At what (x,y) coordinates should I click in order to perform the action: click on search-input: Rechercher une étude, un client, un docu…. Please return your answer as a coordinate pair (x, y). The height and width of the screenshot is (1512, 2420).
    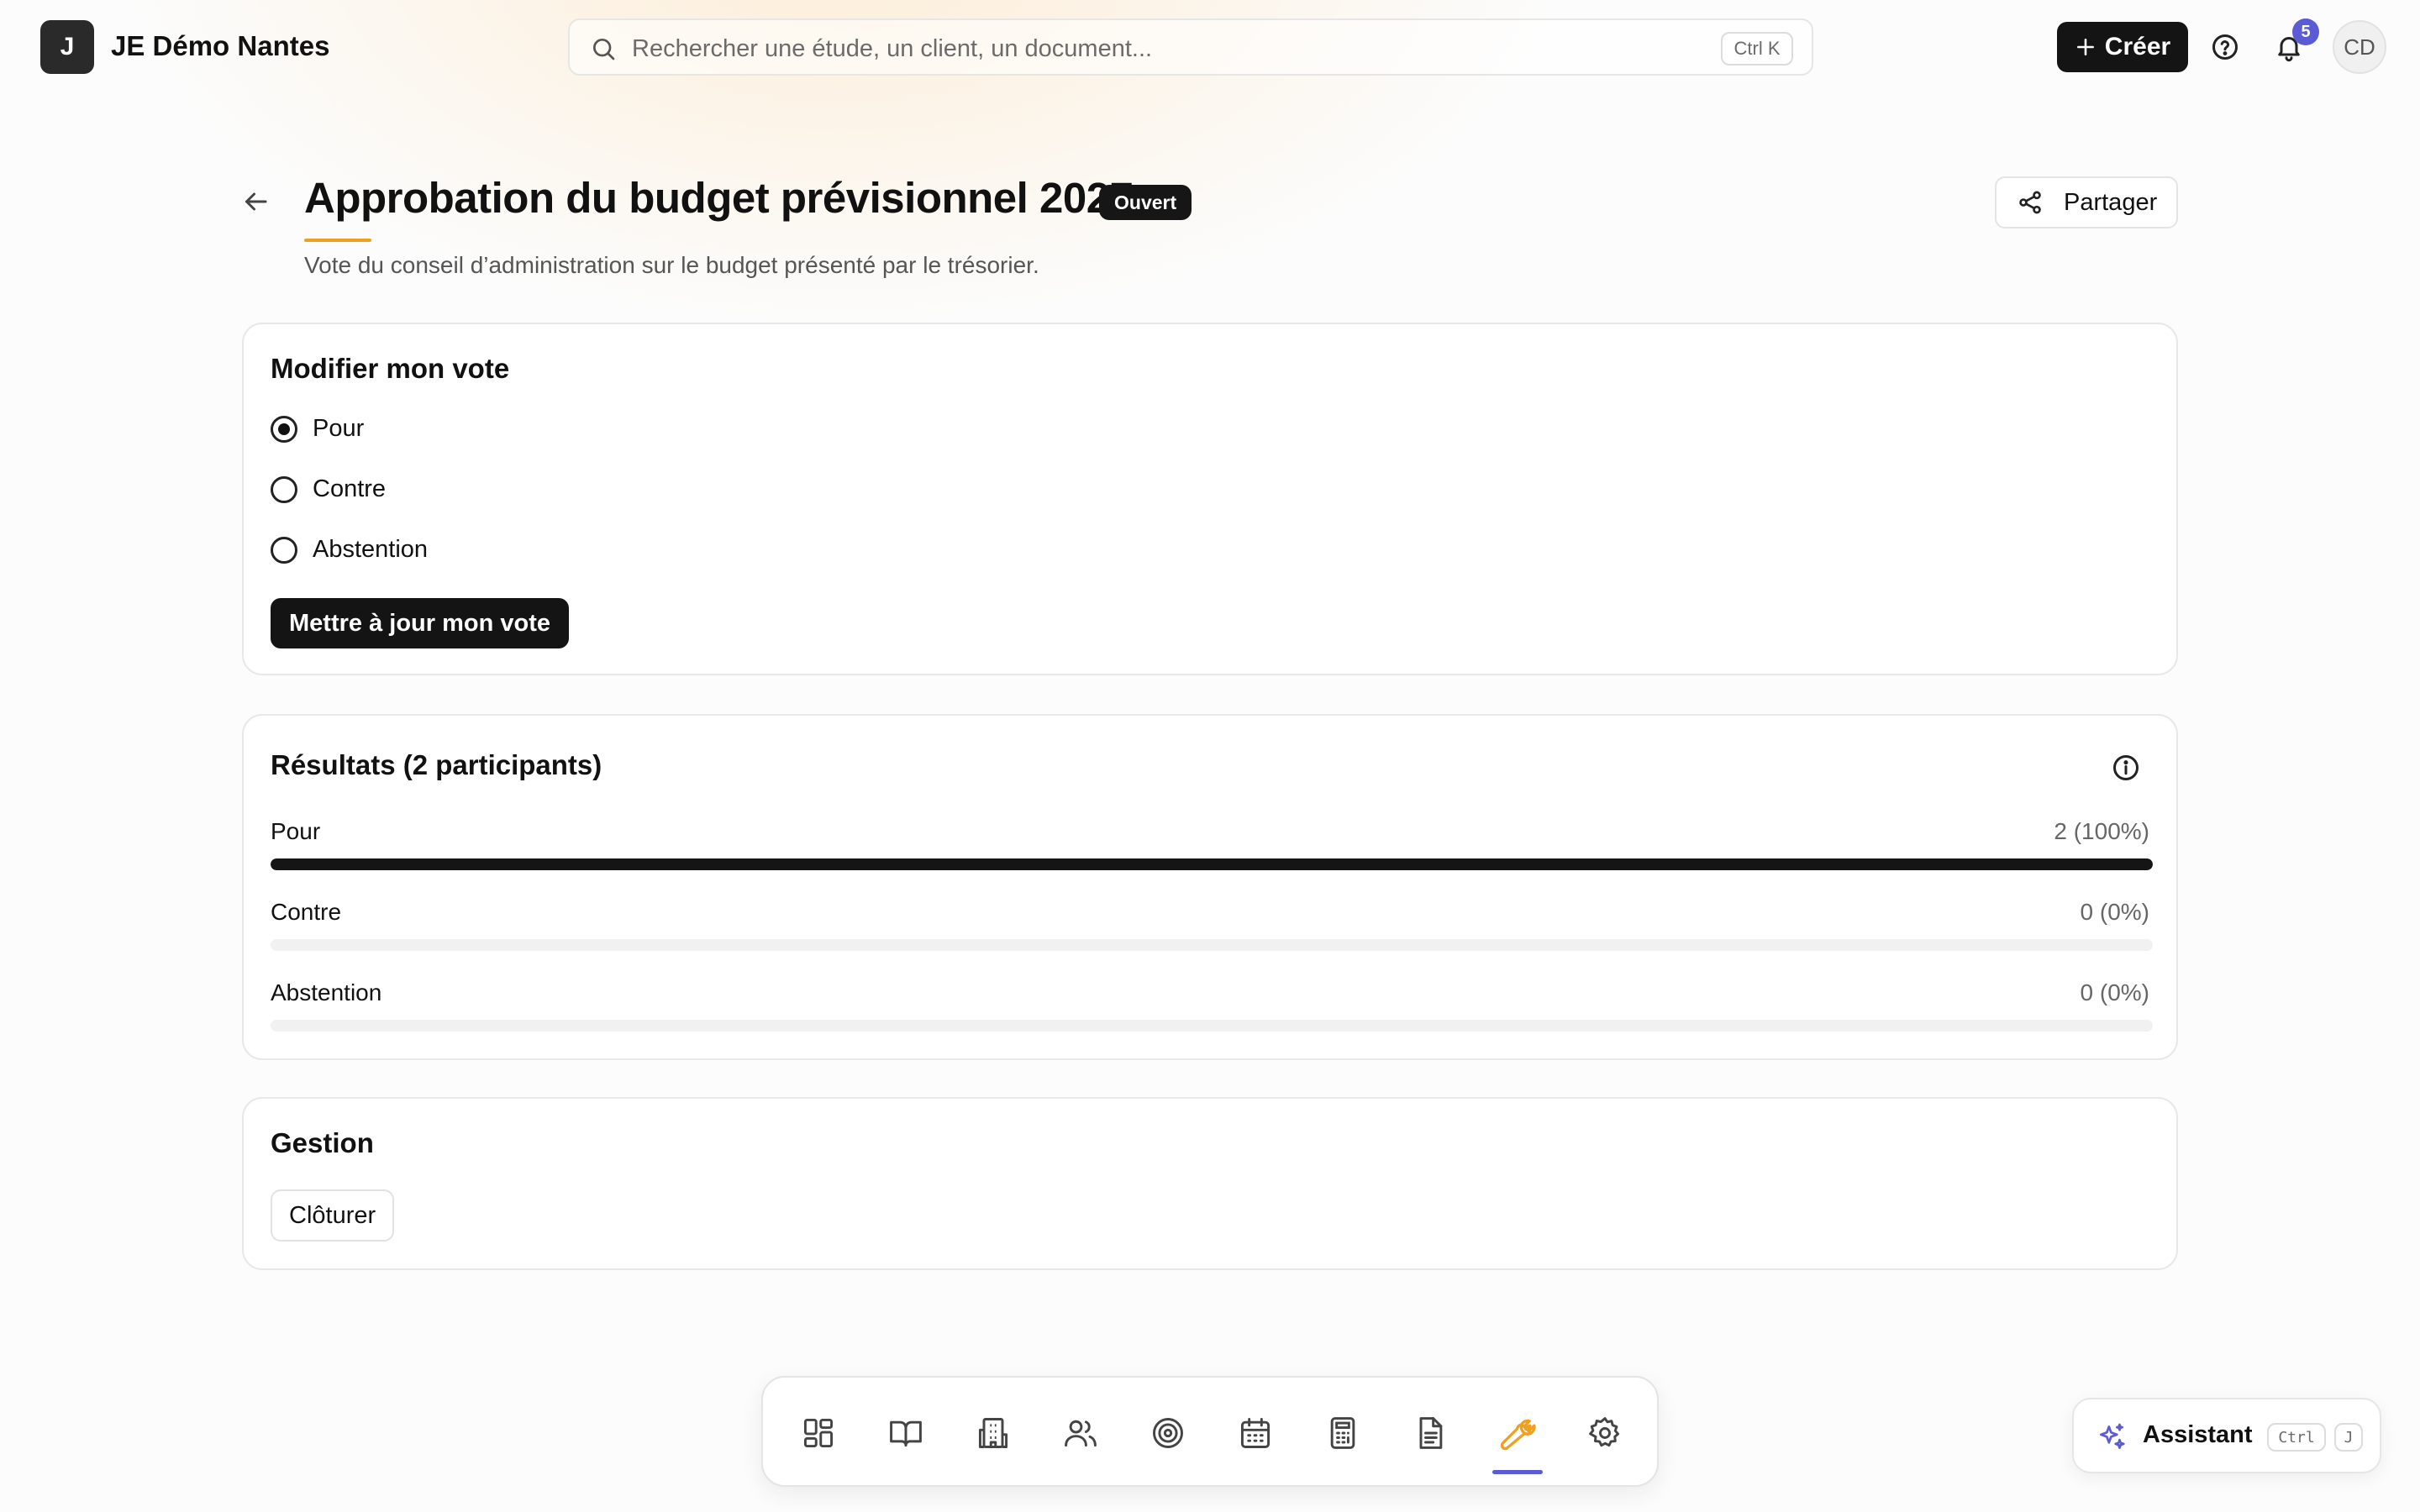
    Looking at the image, I should click on (1191, 47).